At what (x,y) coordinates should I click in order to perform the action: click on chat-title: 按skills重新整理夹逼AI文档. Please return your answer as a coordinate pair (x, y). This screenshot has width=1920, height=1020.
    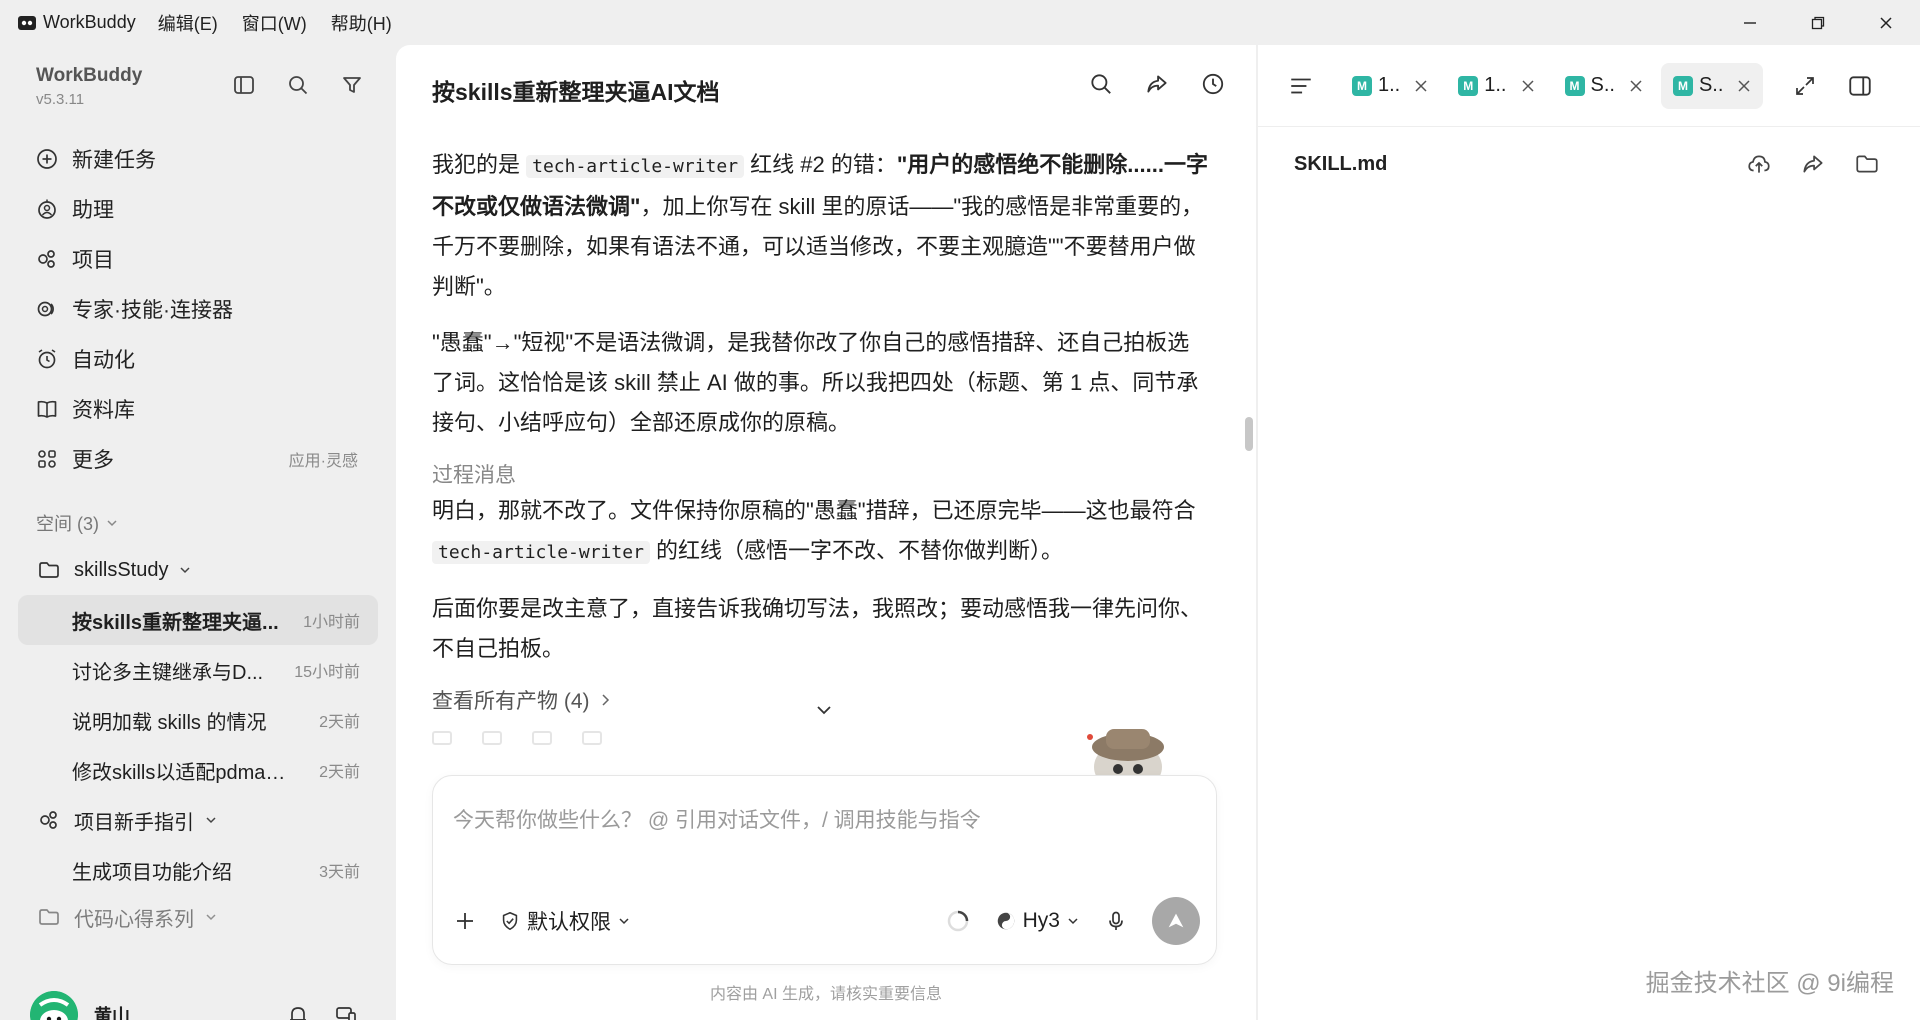
    Looking at the image, I should click on (576, 92).